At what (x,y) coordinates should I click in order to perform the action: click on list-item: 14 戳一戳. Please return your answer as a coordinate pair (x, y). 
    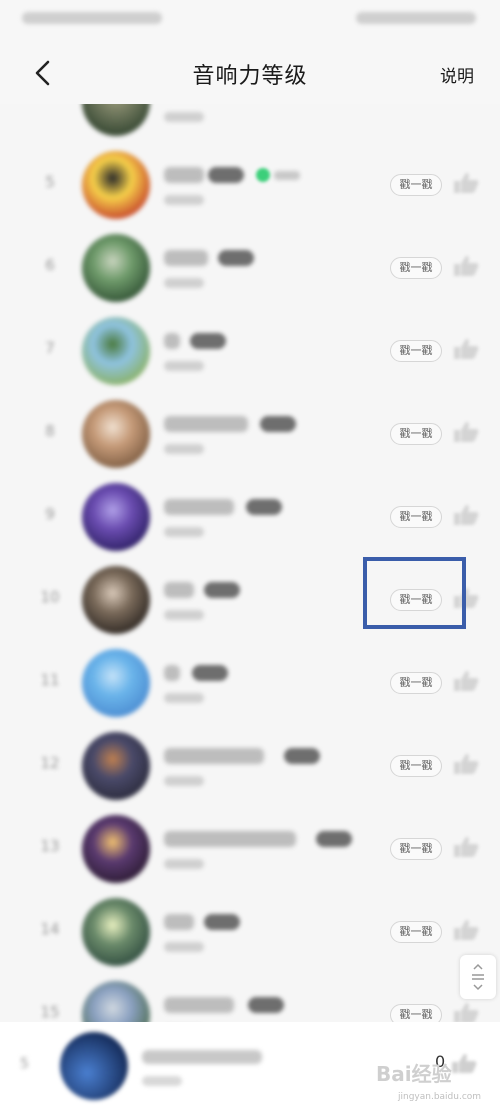
    Looking at the image, I should click on (250, 931).